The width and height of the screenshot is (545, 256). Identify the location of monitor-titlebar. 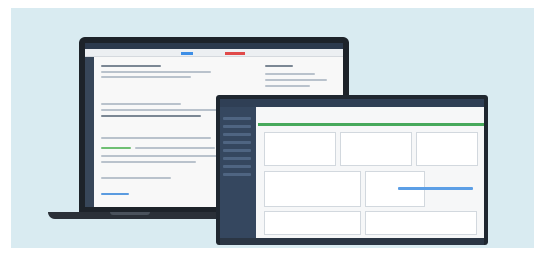
(352, 103).